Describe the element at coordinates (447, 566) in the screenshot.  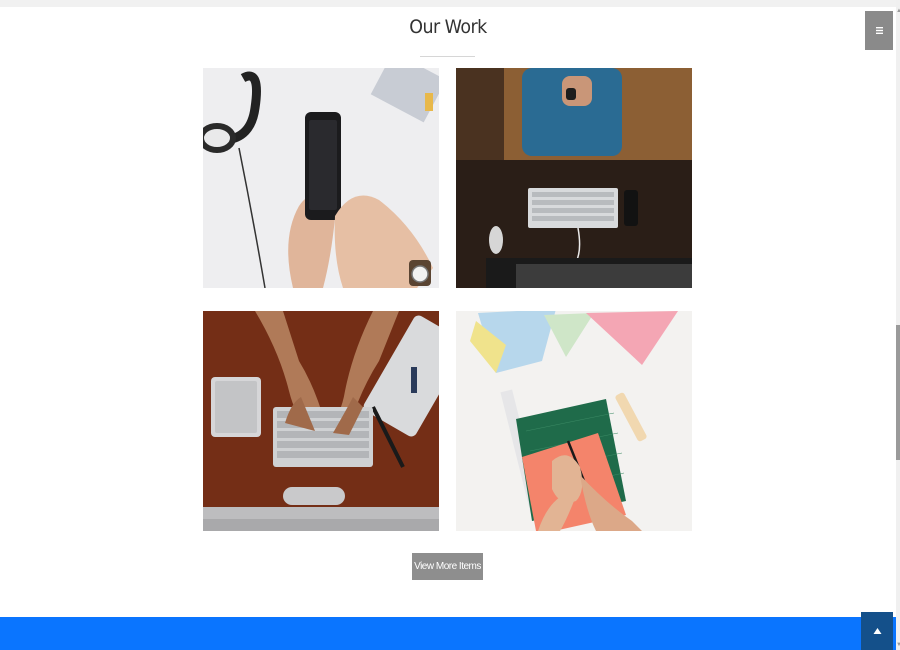
I see `view-more-items-button: View More Items` at that location.